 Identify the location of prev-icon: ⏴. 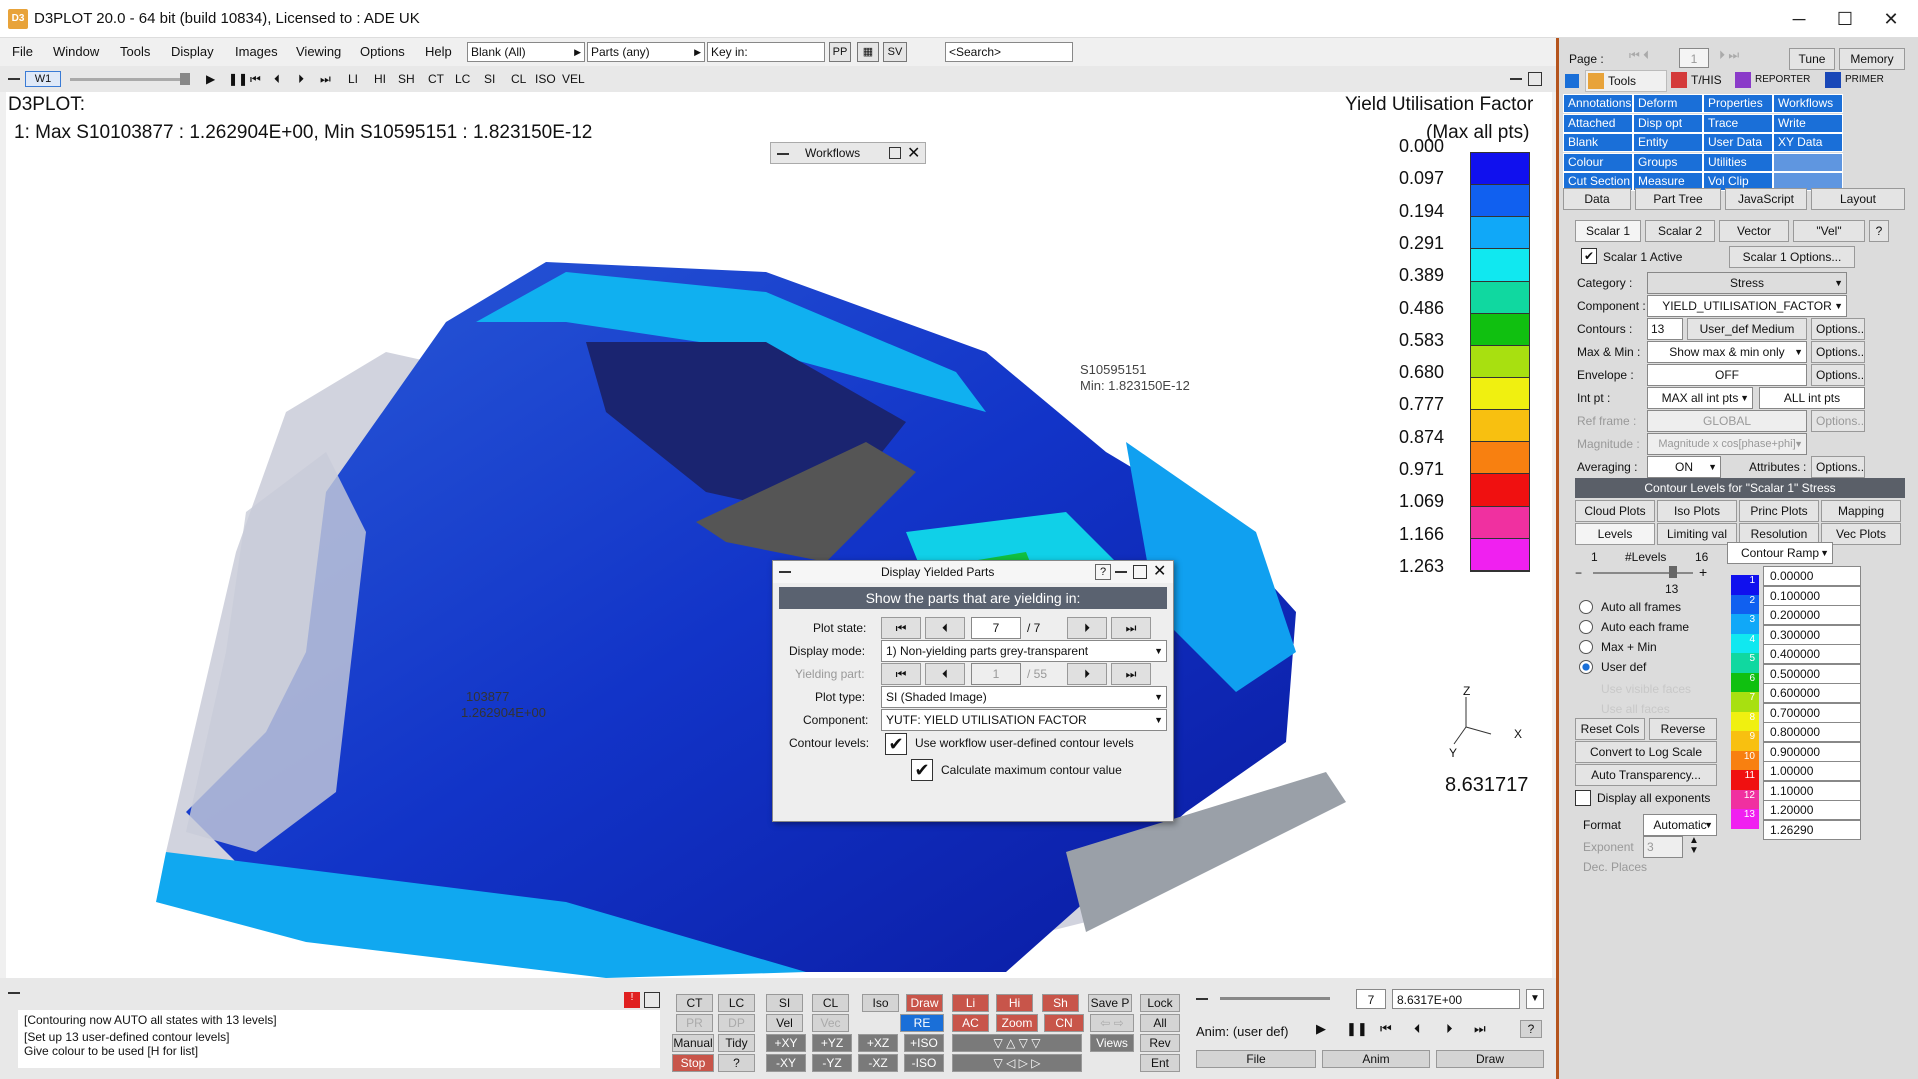
(277, 79).